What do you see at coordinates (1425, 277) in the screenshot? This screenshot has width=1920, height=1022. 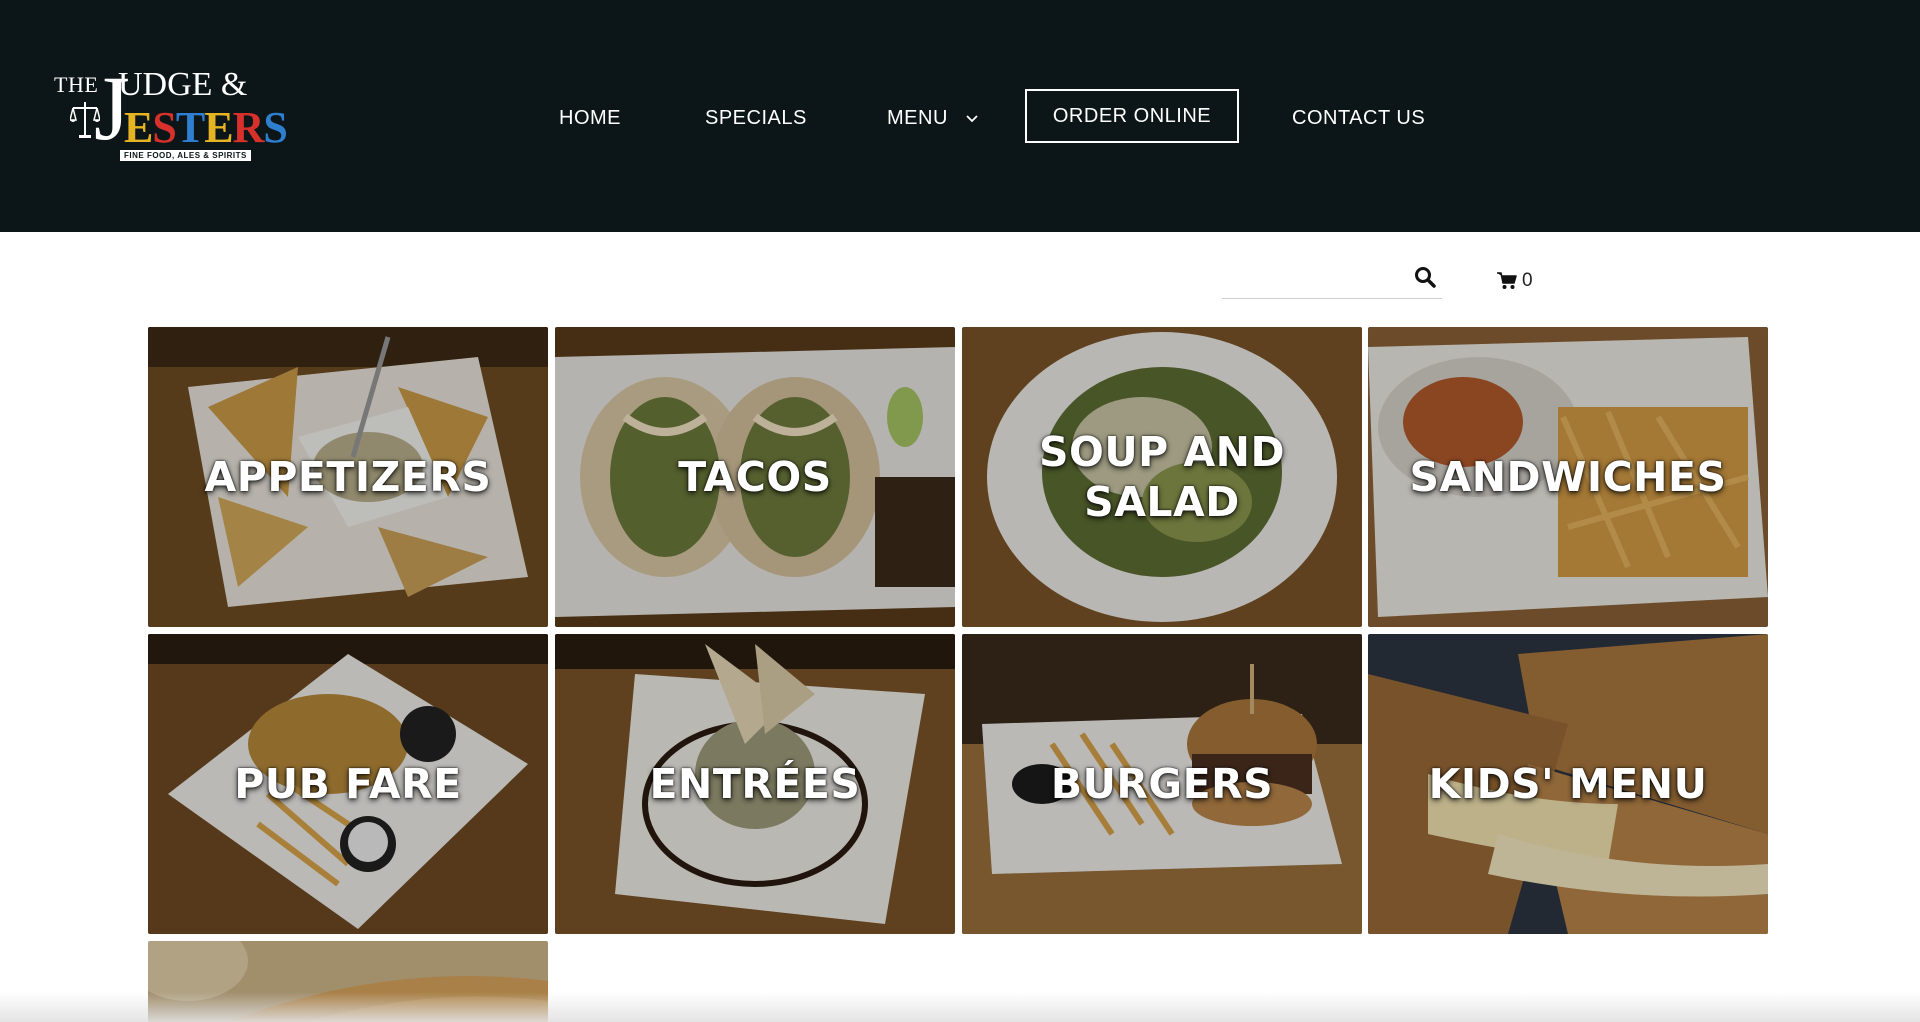 I see `search-icon` at bounding box center [1425, 277].